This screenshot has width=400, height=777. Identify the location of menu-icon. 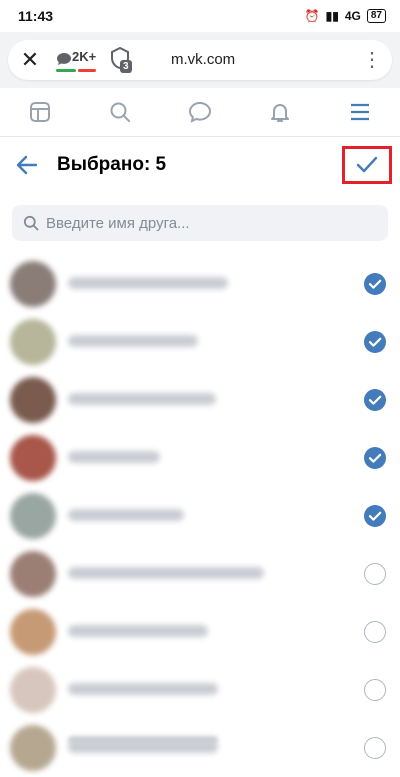
(360, 112).